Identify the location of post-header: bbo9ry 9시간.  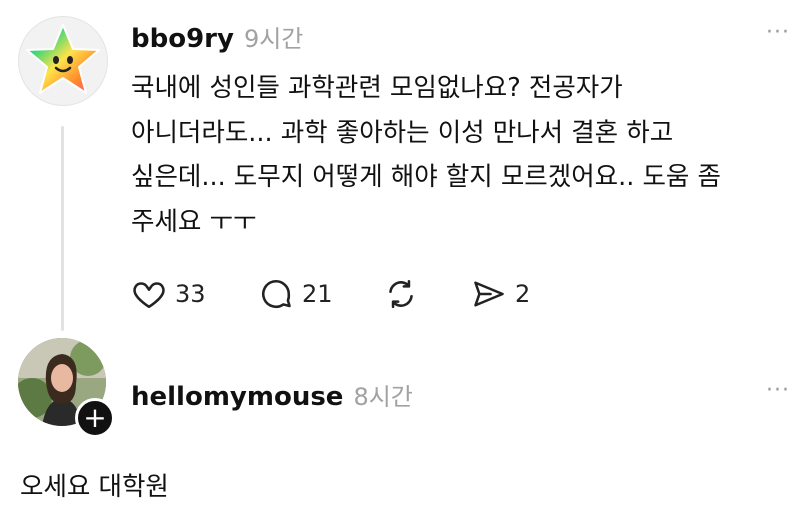
(217, 36).